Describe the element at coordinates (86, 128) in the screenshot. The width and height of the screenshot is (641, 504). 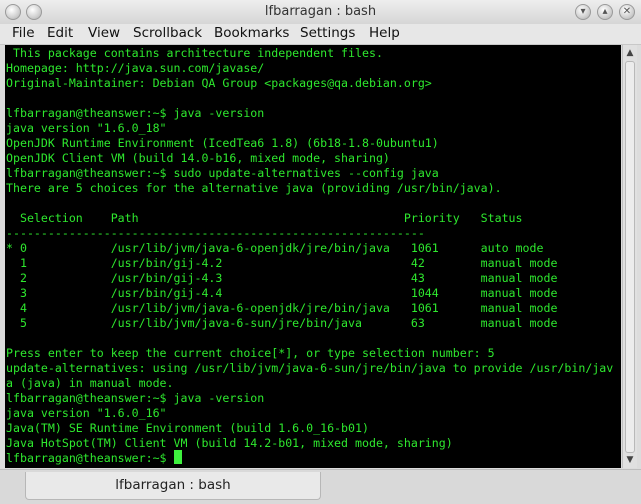
I see `terminal-line: java version "1.6.0_18"` at that location.